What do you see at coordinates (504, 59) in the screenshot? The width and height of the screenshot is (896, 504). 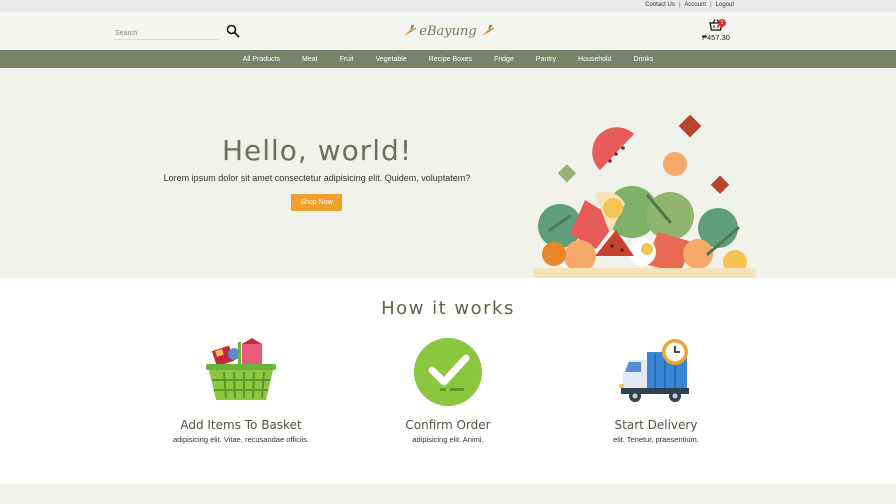 I see `nav-item-fridge: Fridge` at bounding box center [504, 59].